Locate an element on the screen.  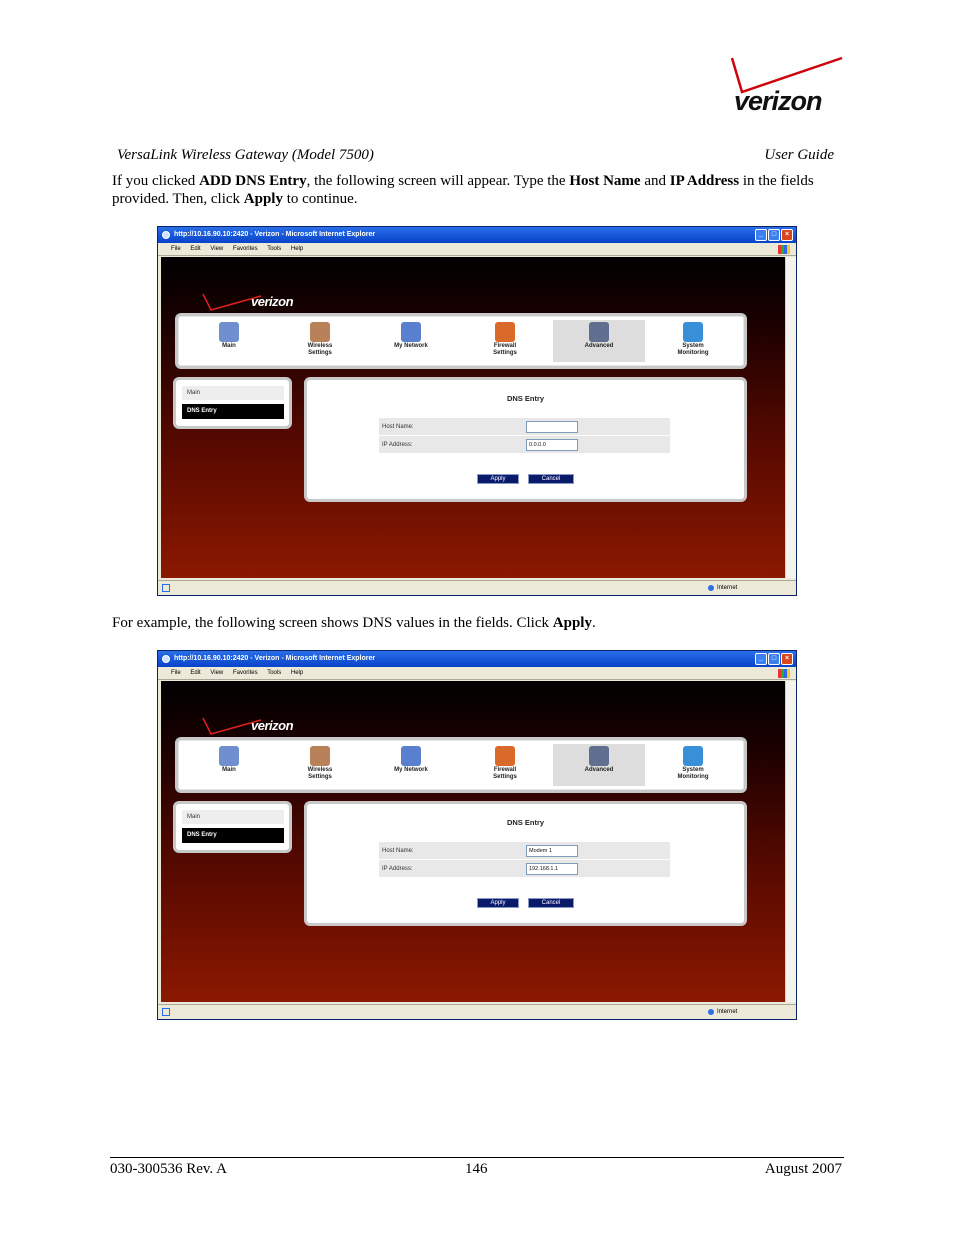
footer-divider is located at coordinates (477, 1157).